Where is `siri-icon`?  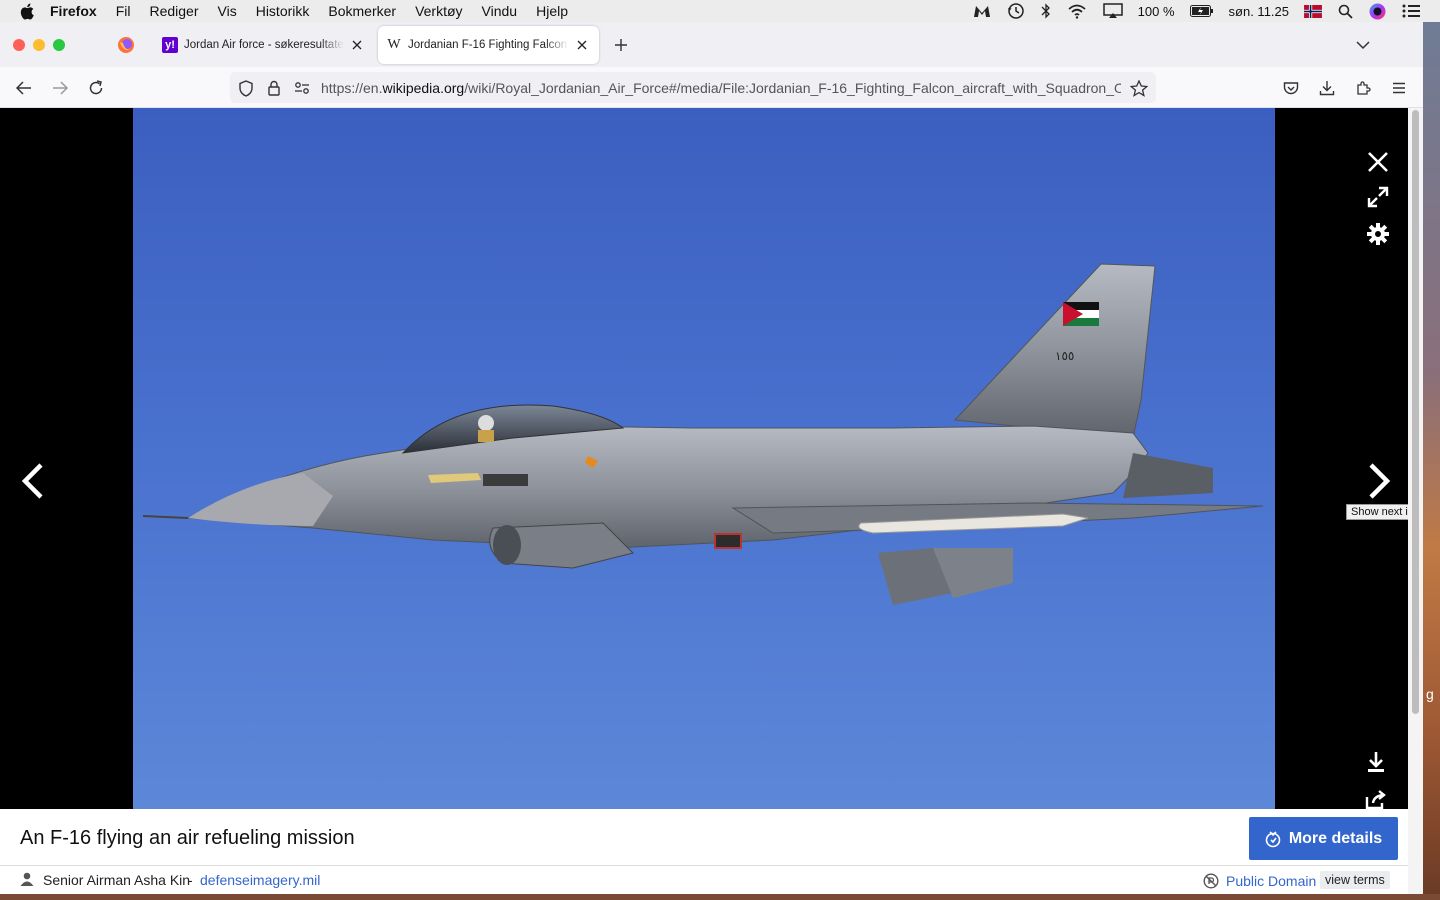 siri-icon is located at coordinates (1377, 11).